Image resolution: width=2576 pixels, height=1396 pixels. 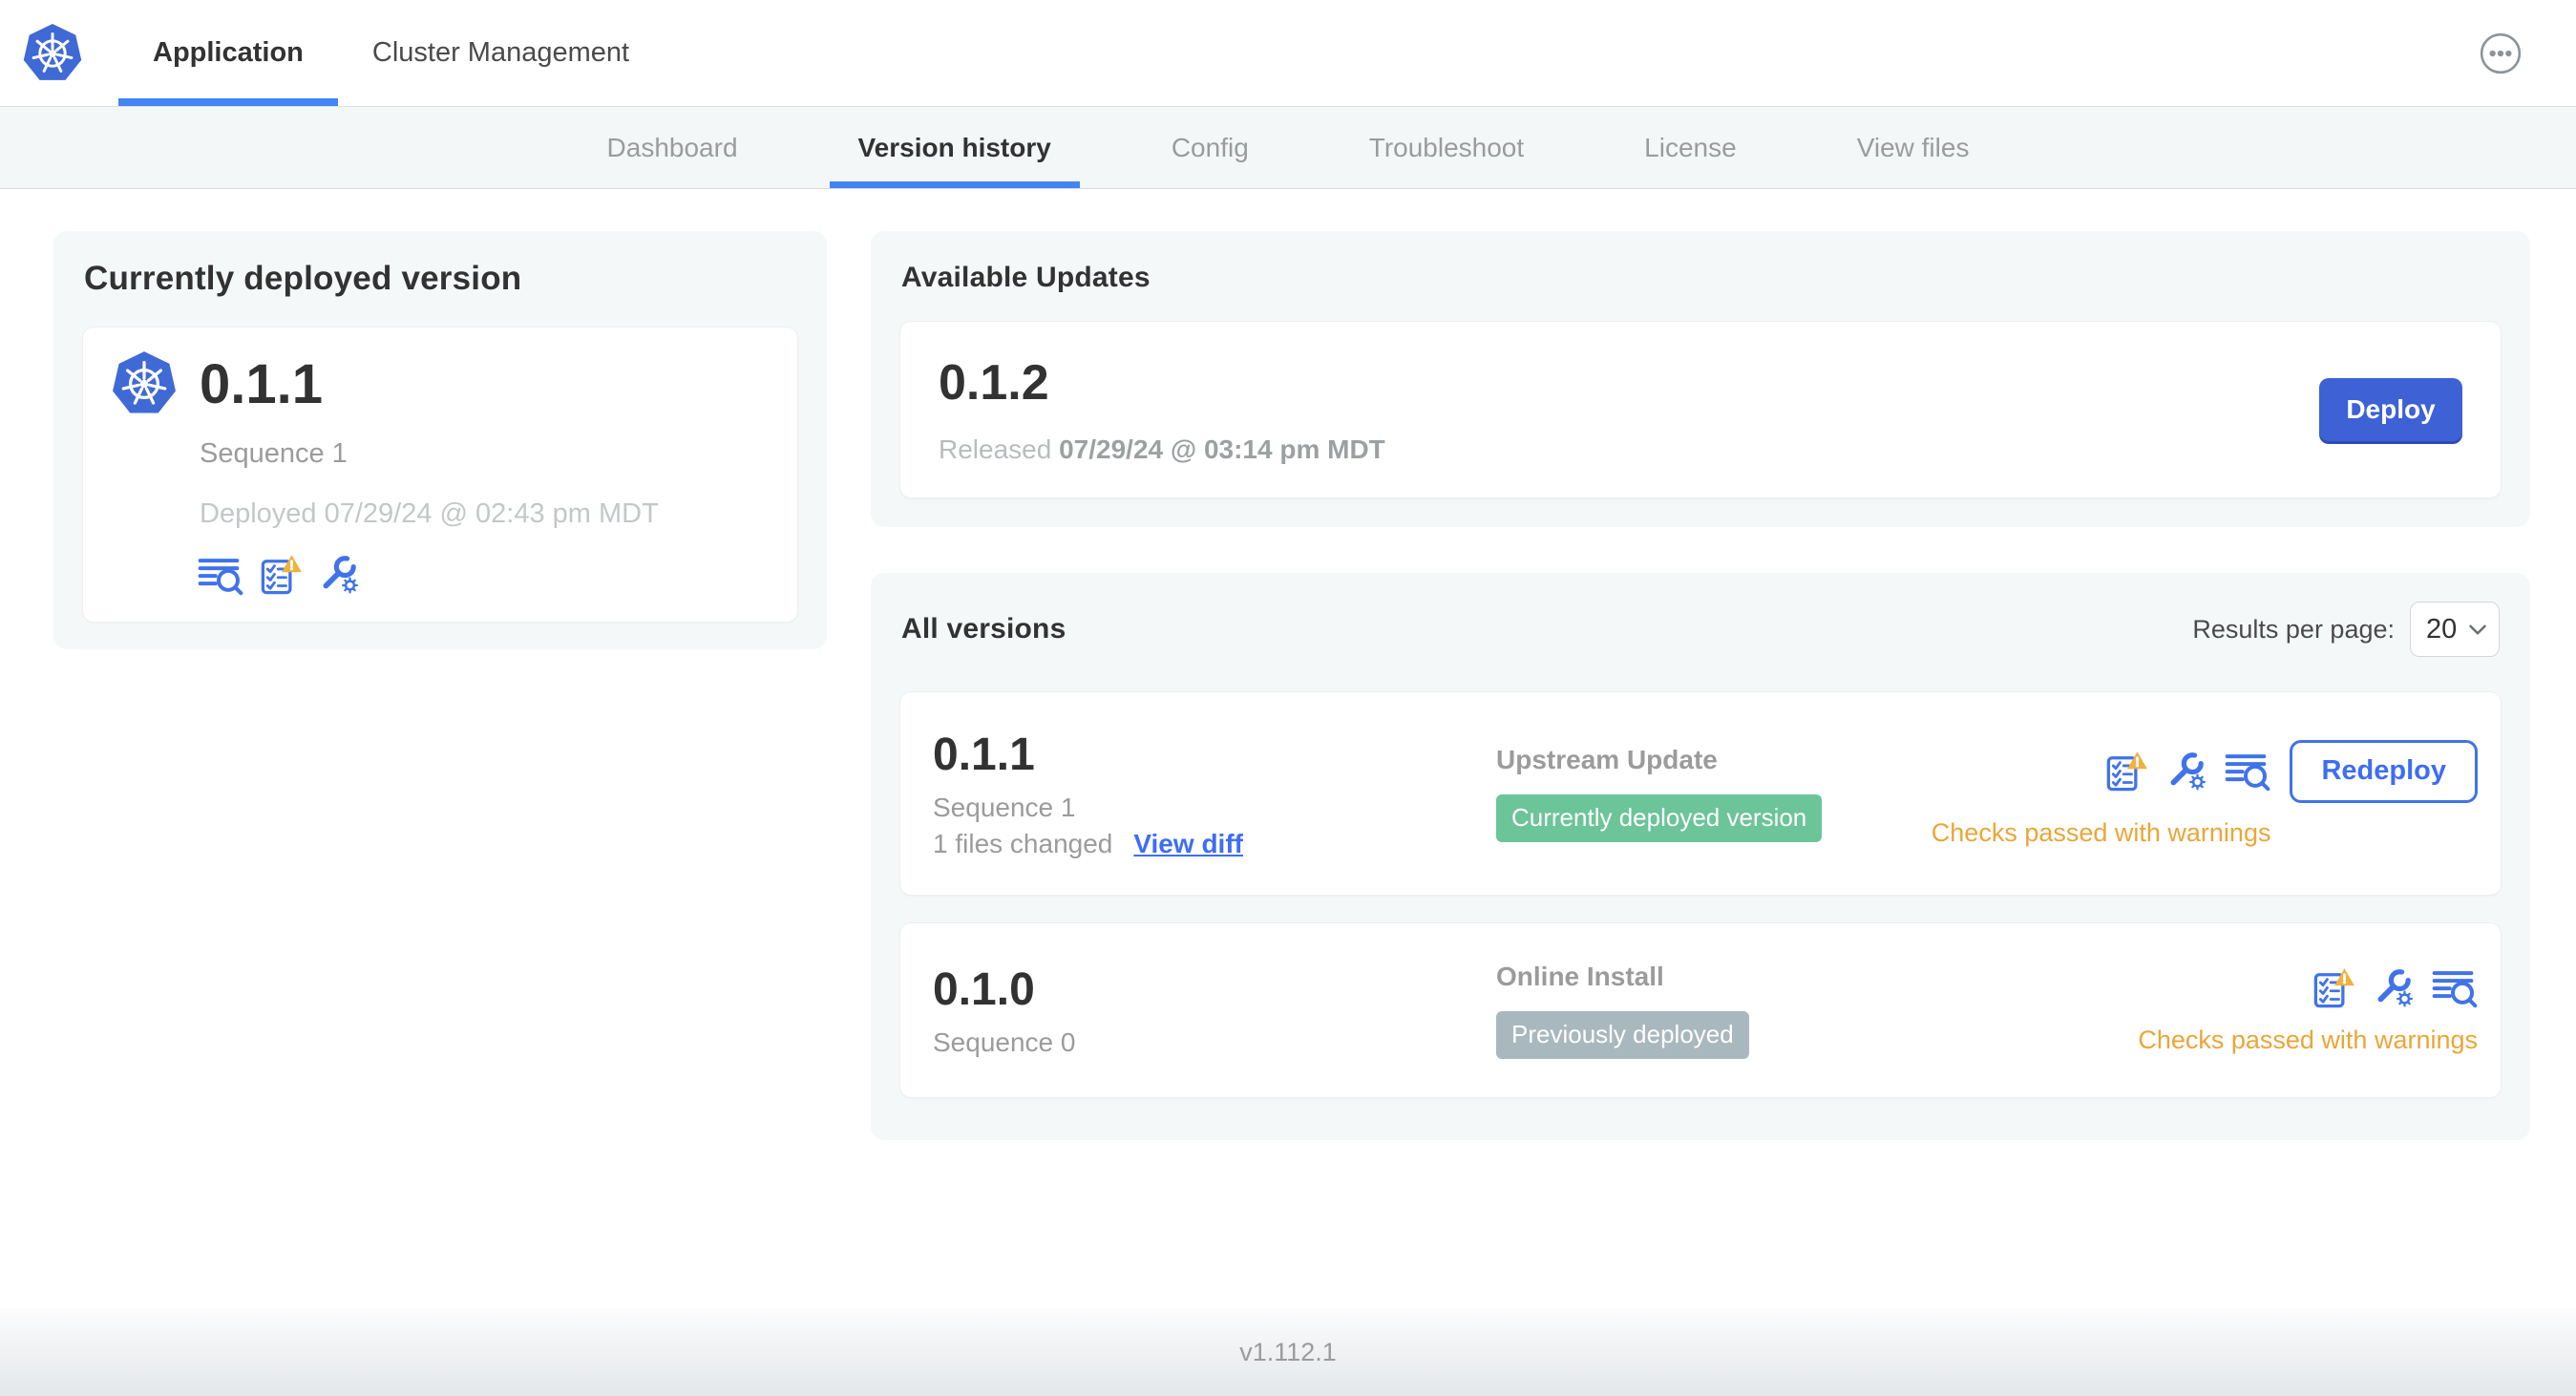 I want to click on ellipsis-menu-icon, so click(x=2501, y=53).